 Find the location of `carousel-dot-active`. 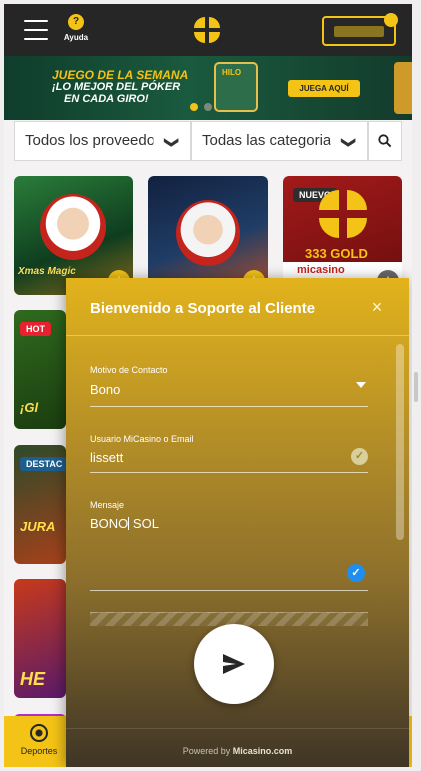

carousel-dot-active is located at coordinates (194, 107).